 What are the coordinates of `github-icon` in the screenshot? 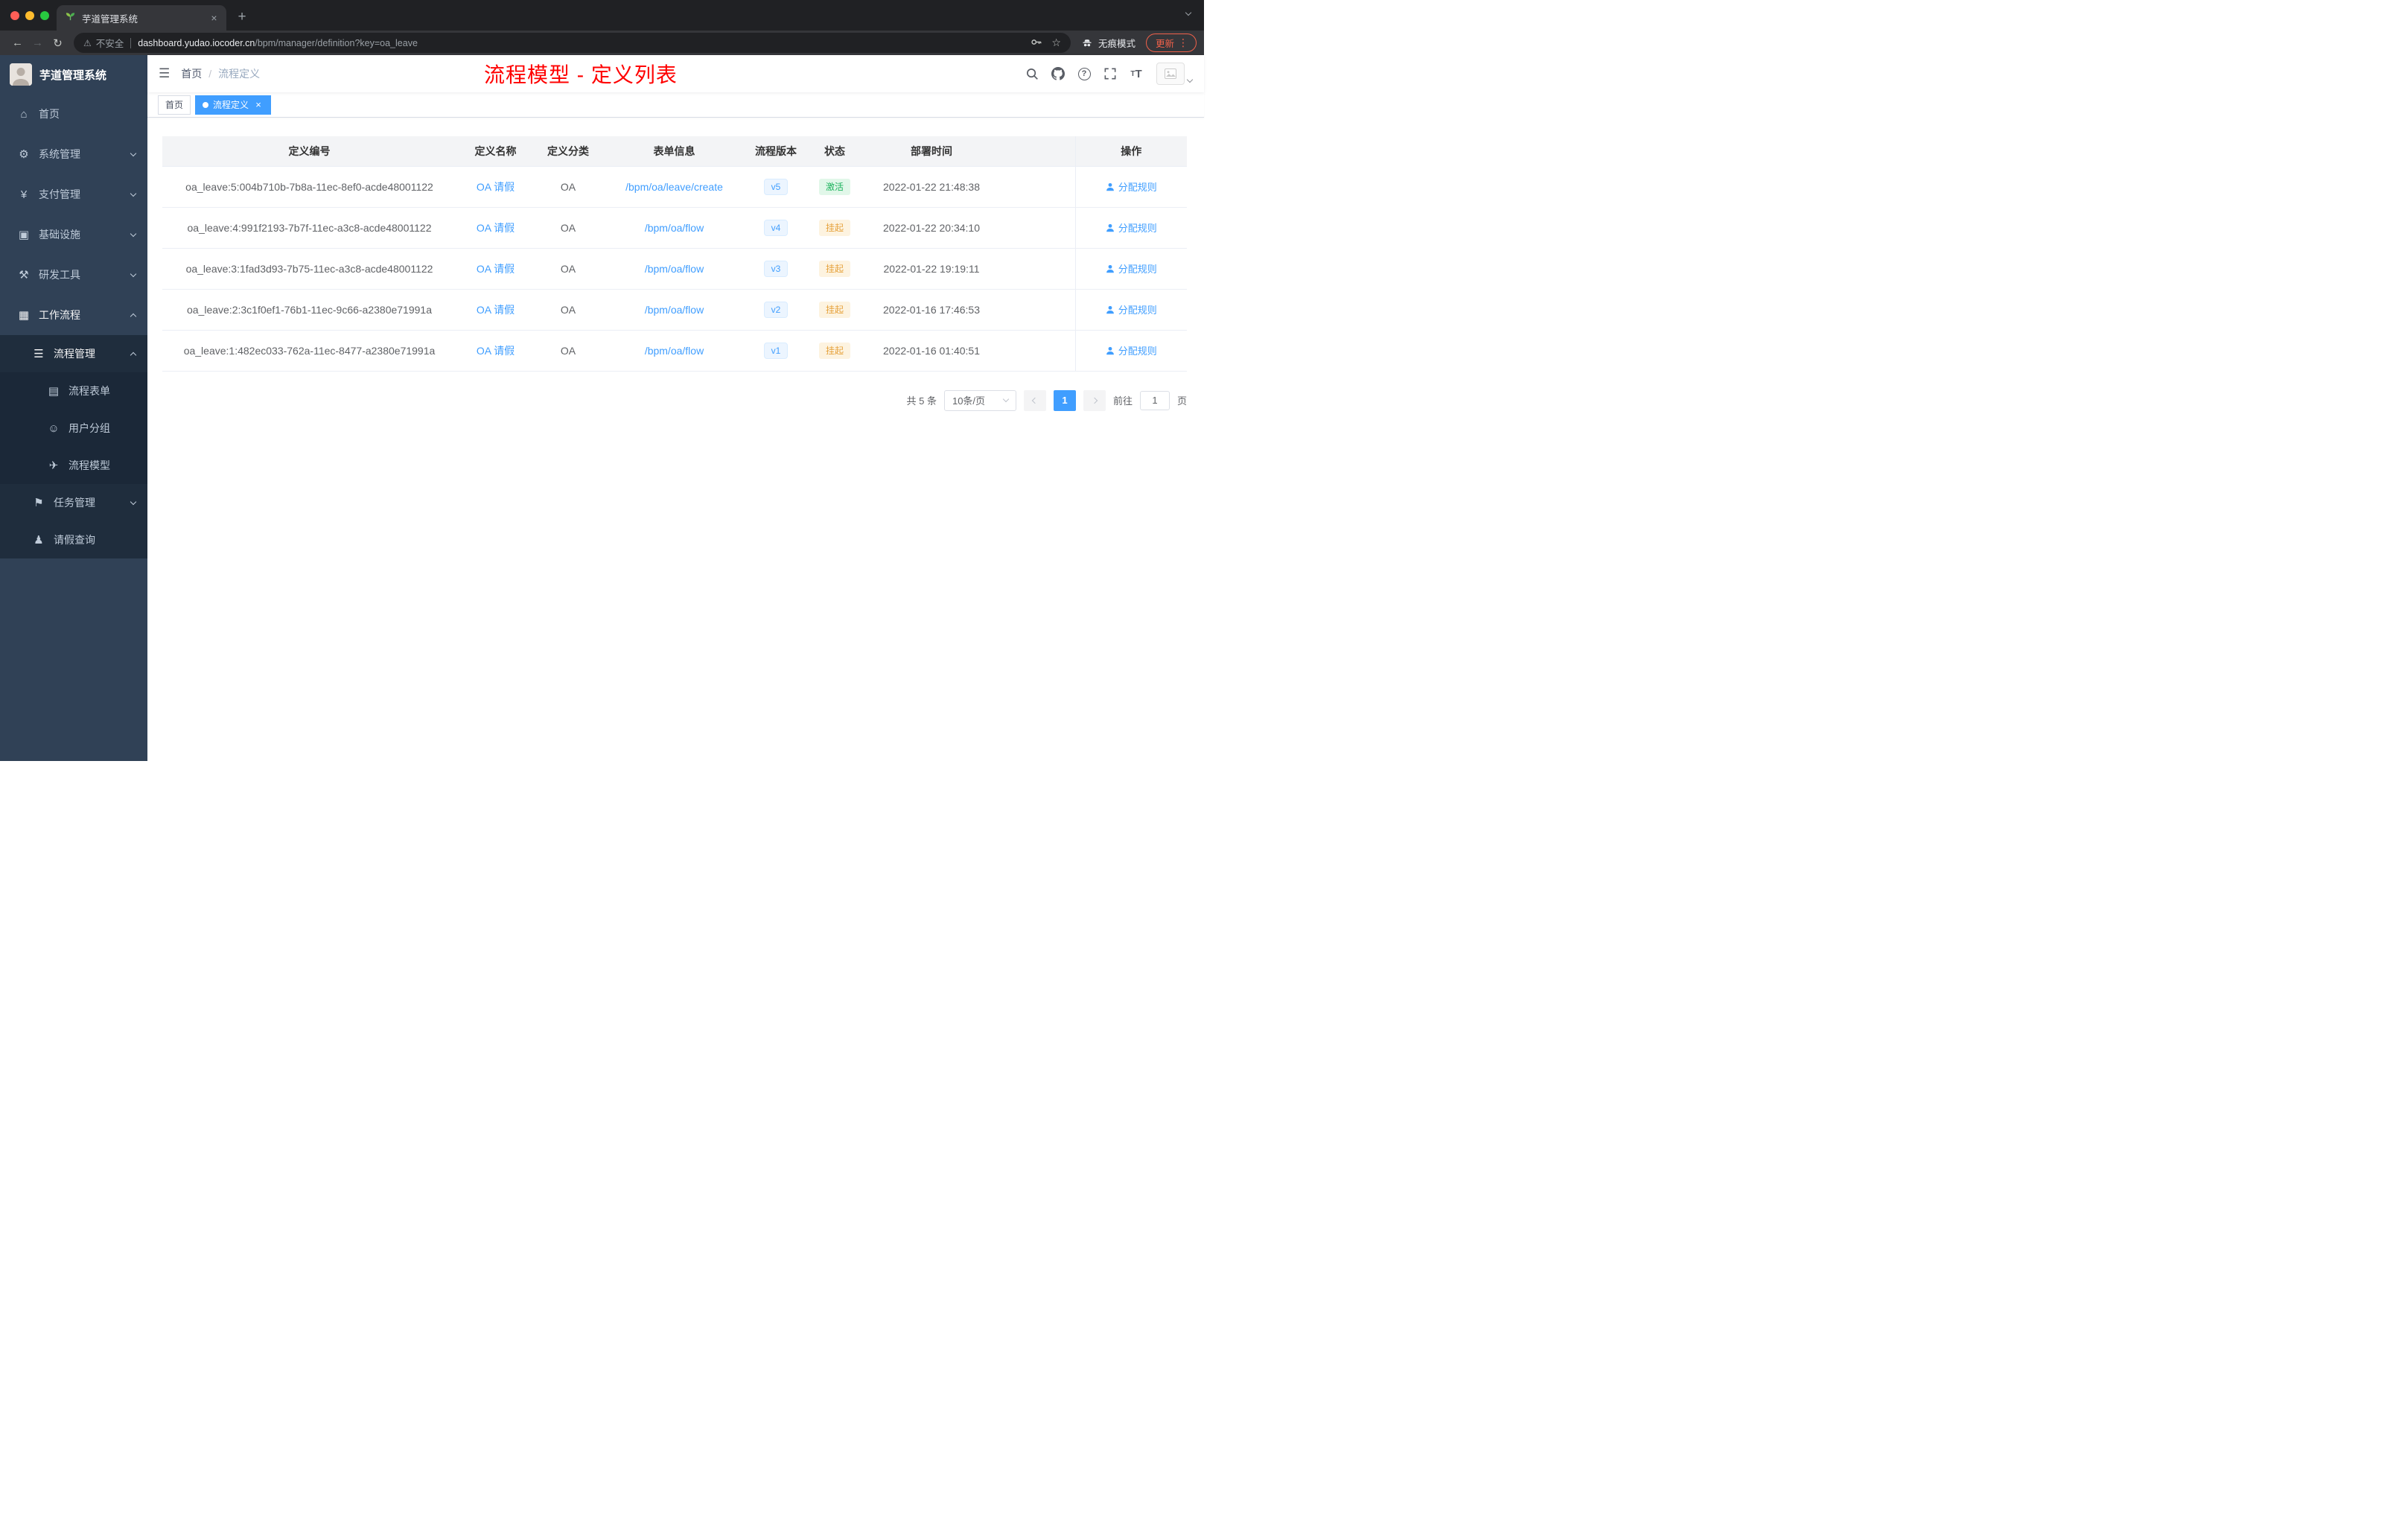 It's located at (1058, 74).